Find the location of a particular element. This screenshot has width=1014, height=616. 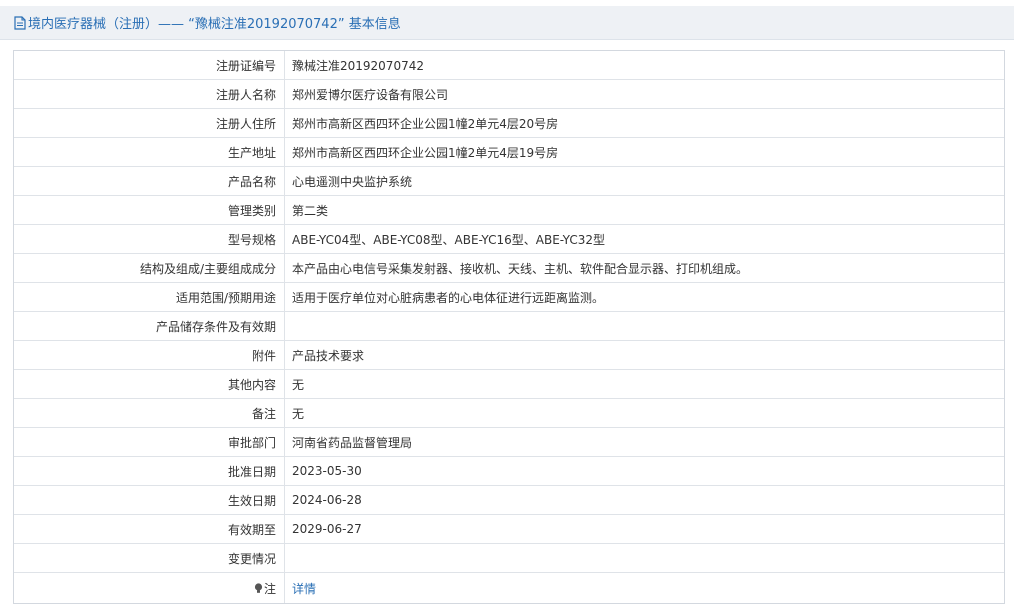

row-value: 河南省药品监督管理局 is located at coordinates (644, 442).